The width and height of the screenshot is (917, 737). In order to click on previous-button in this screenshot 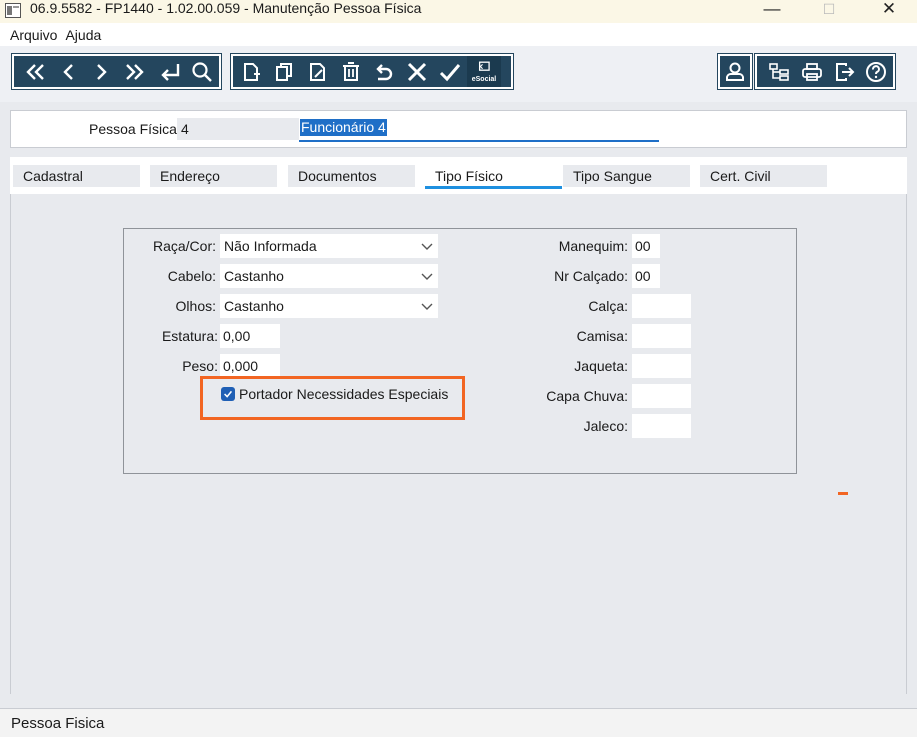, I will do `click(69, 71)`.